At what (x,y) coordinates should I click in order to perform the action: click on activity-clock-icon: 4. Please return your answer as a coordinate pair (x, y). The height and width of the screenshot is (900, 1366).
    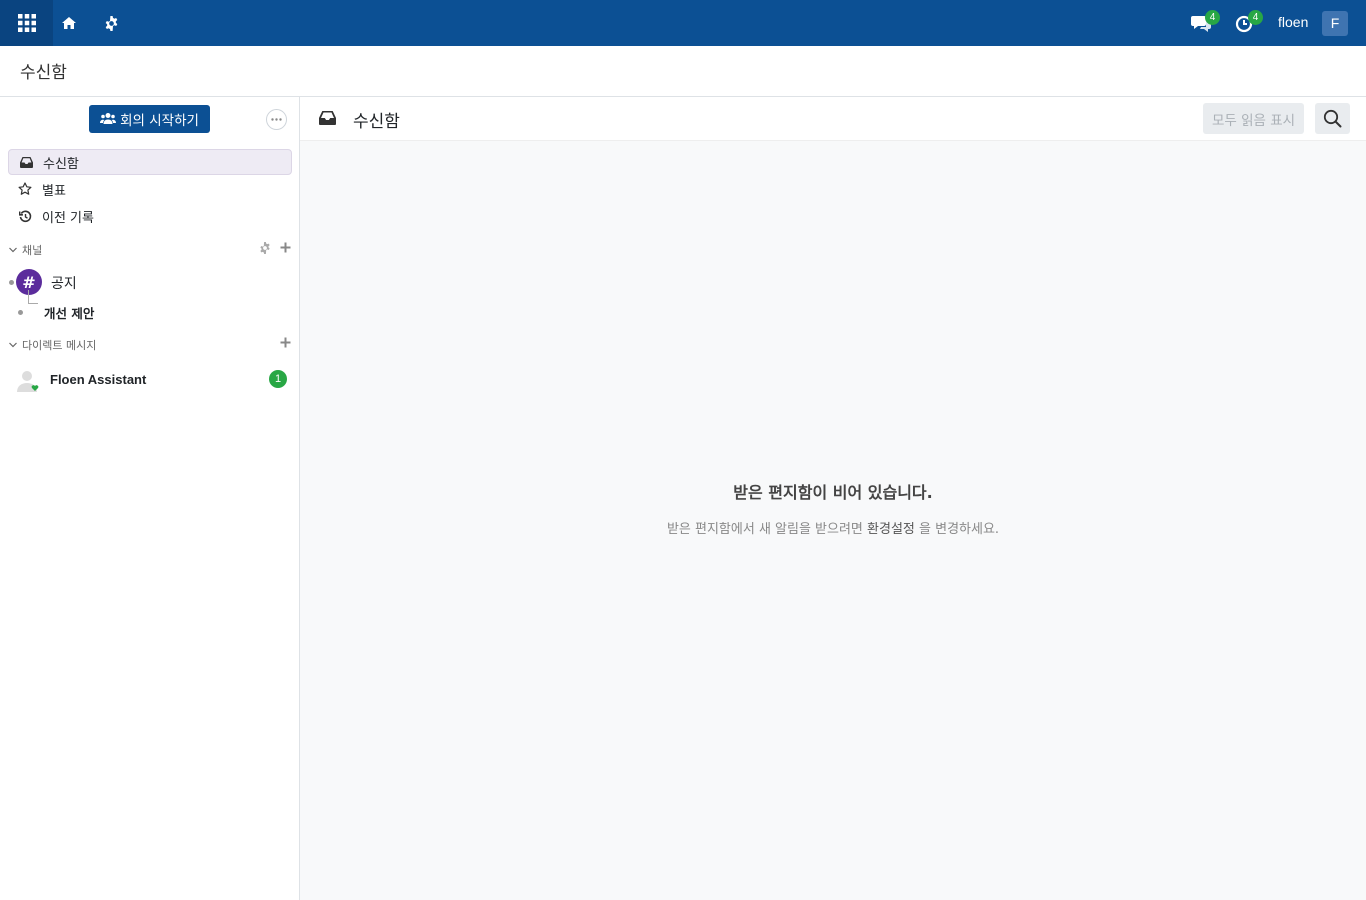
    Looking at the image, I should click on (1248, 22).